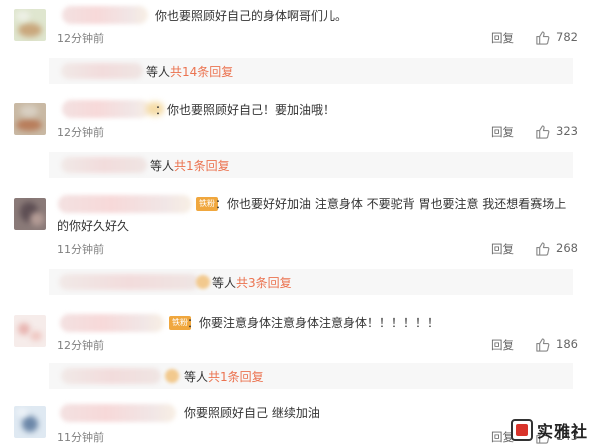 The image size is (596, 445). I want to click on sub-replies-link: 共14条回复, so click(201, 72).